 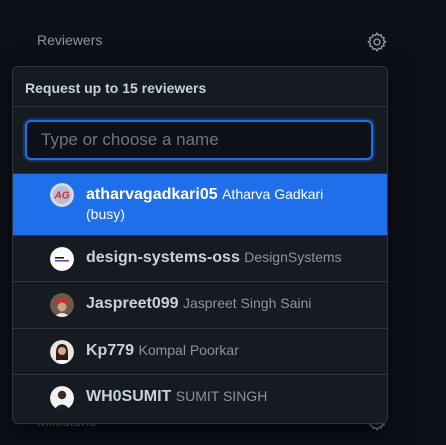 What do you see at coordinates (152, 194) in the screenshot?
I see `reviewer-login: atharvagadkari05` at bounding box center [152, 194].